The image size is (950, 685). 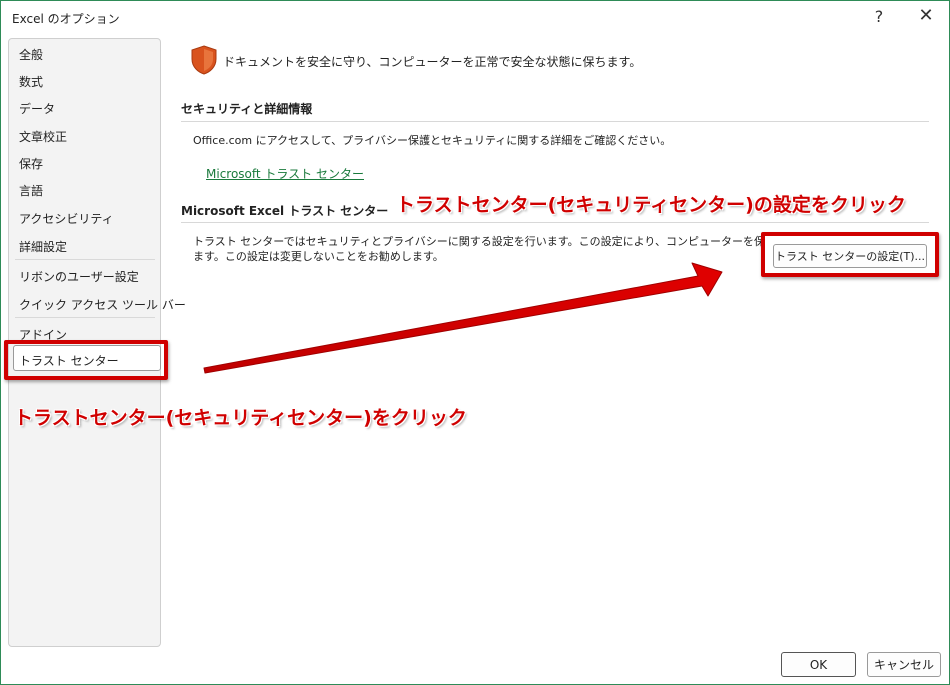 What do you see at coordinates (463, 318) in the screenshot?
I see `annotation-arrow` at bounding box center [463, 318].